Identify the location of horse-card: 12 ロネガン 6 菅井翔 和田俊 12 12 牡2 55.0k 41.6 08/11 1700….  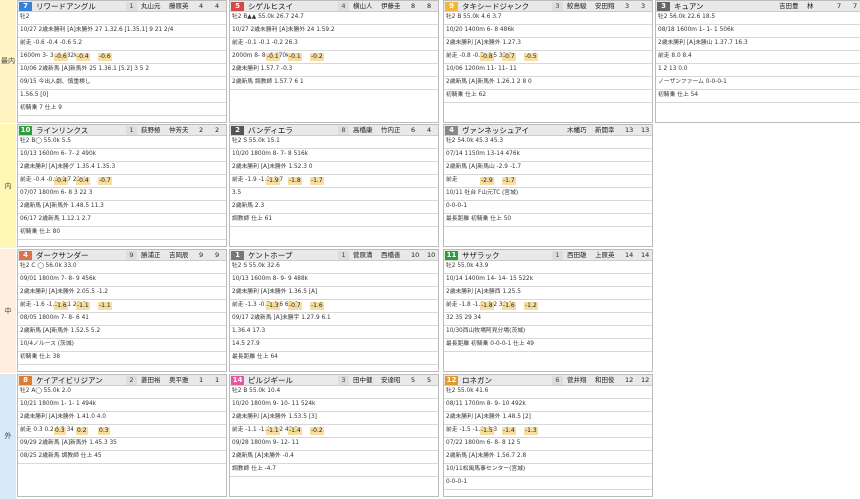
(548, 435).